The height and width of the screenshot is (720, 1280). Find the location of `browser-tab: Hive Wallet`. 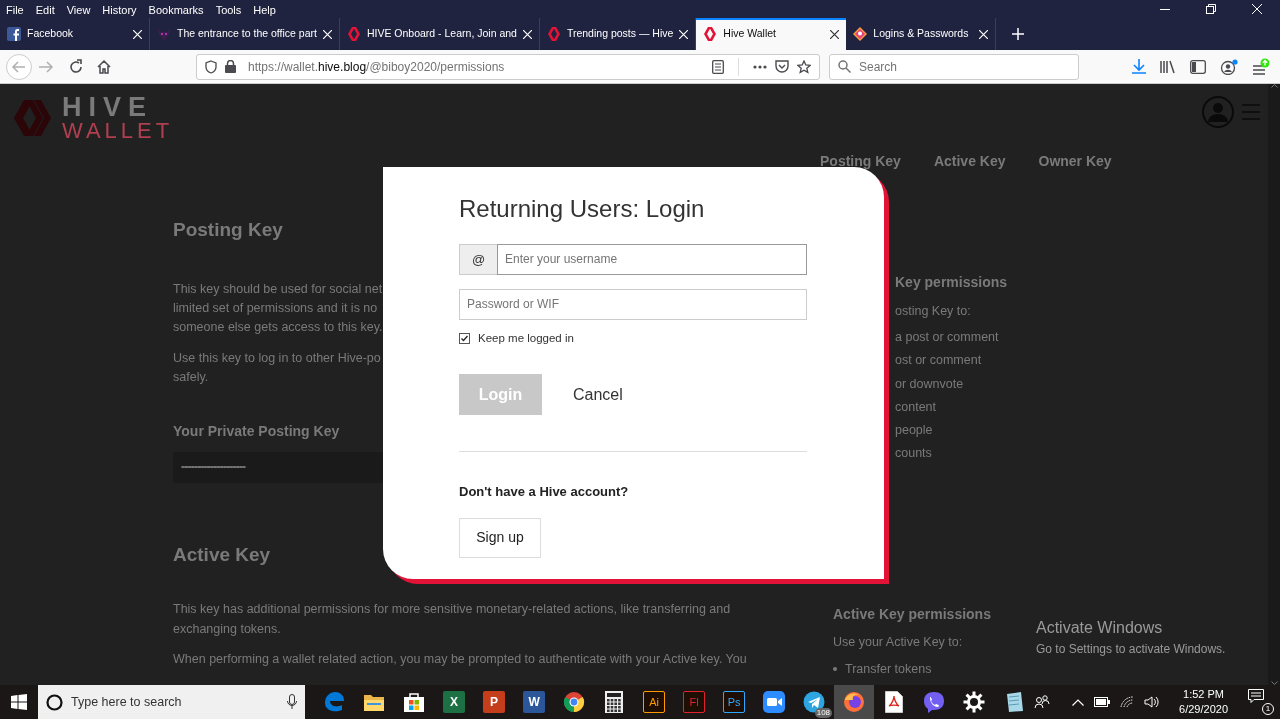

browser-tab: Hive Wallet is located at coordinates (771, 34).